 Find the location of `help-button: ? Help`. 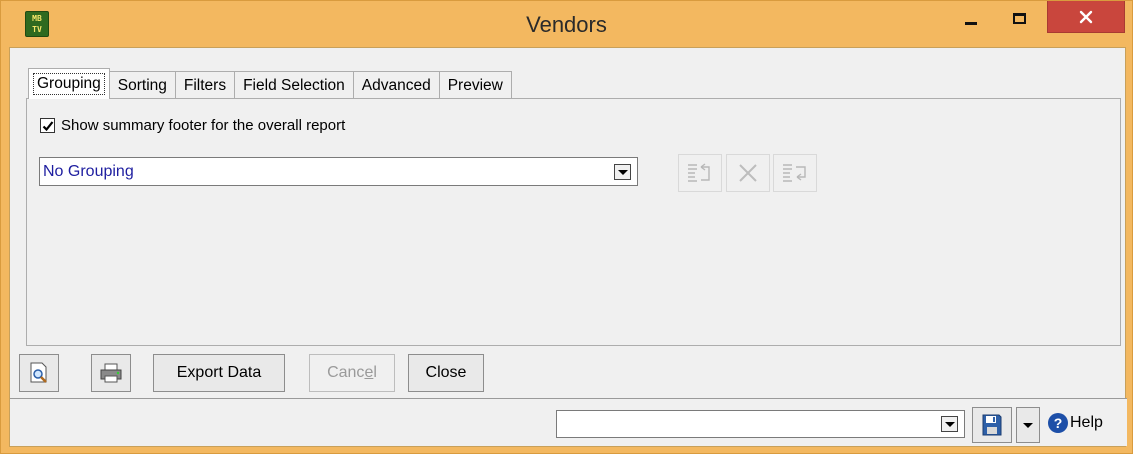

help-button: ? Help is located at coordinates (1075, 423).